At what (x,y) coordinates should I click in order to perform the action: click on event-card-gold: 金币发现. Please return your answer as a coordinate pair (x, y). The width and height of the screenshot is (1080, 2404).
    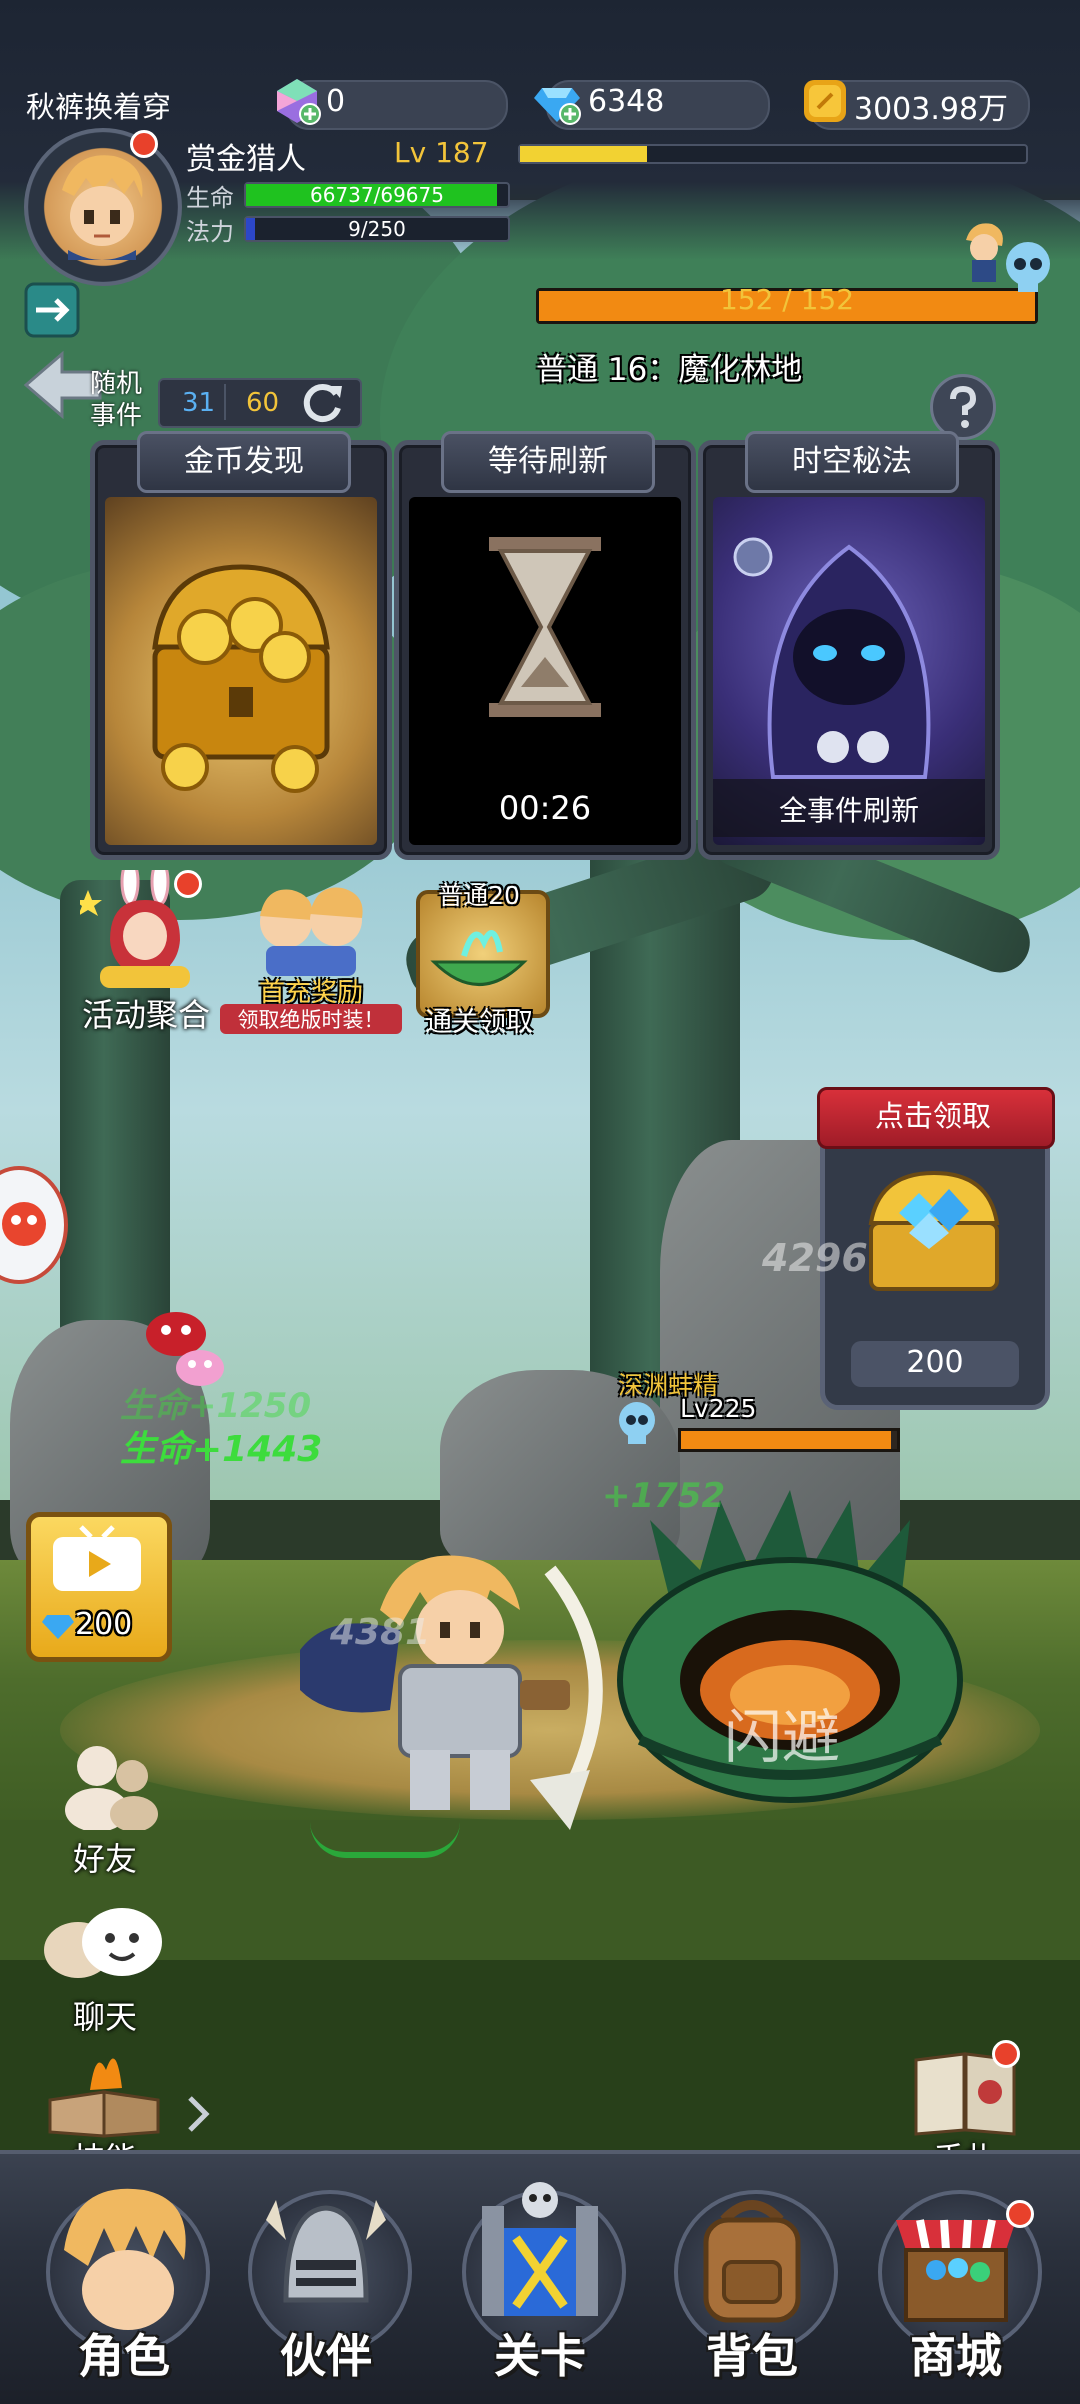
    Looking at the image, I should click on (241, 645).